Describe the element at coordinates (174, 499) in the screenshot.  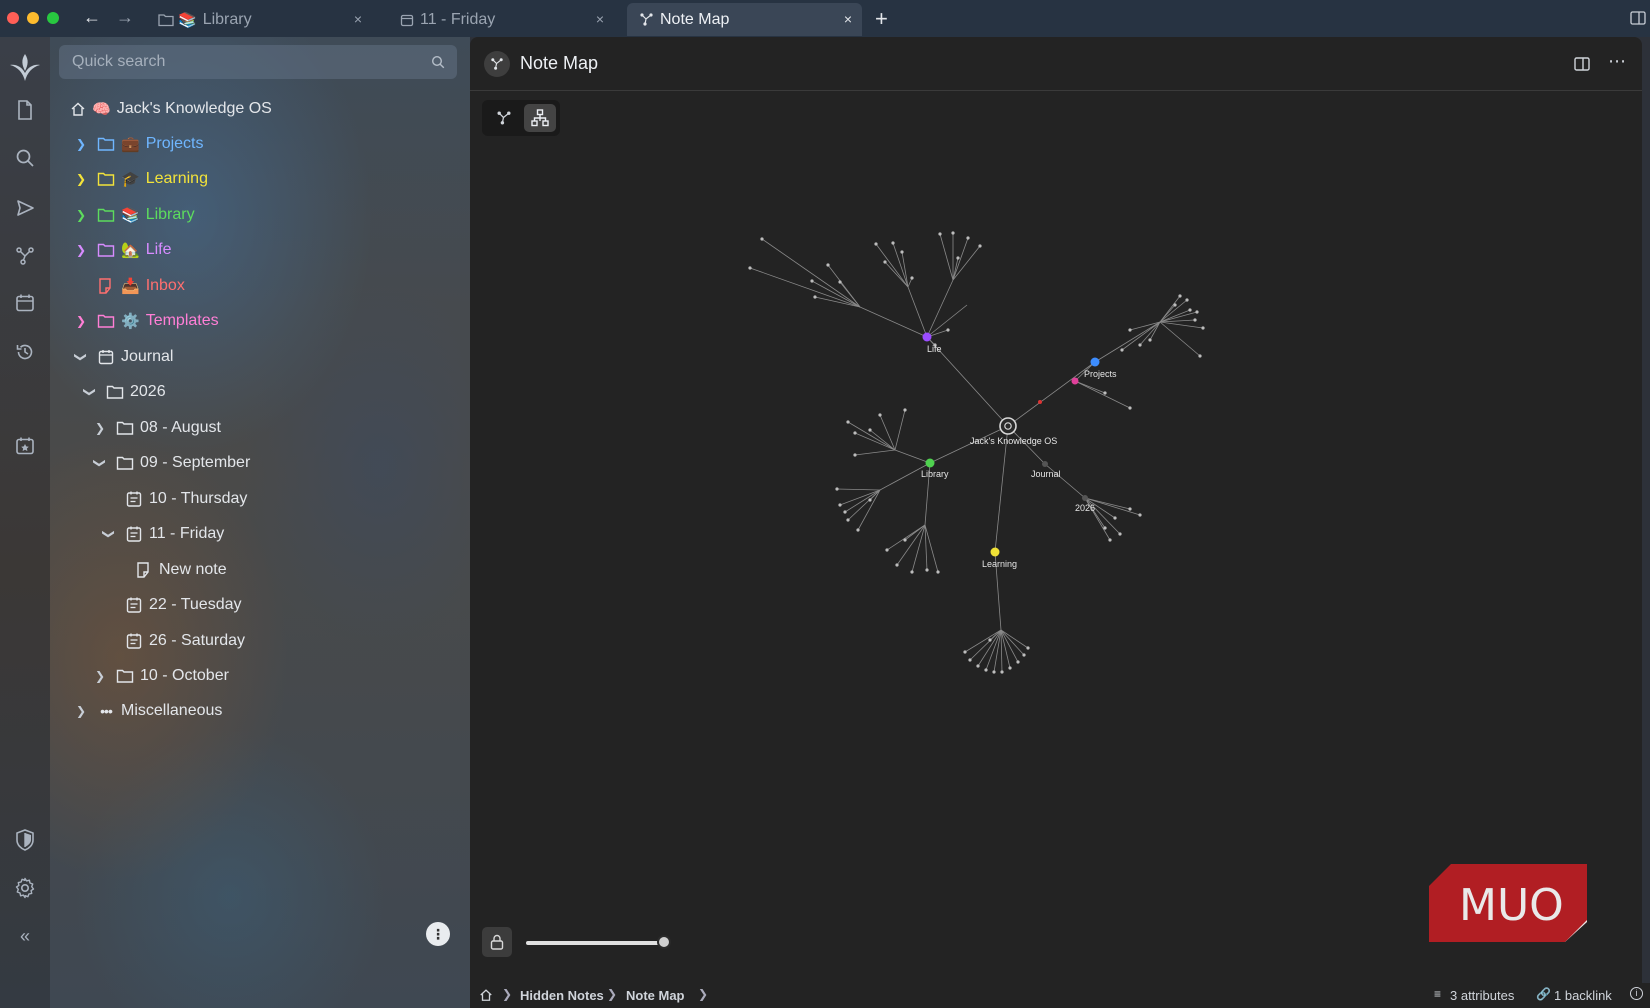
I see `tree-item-thursday: 10 - Thursday` at that location.